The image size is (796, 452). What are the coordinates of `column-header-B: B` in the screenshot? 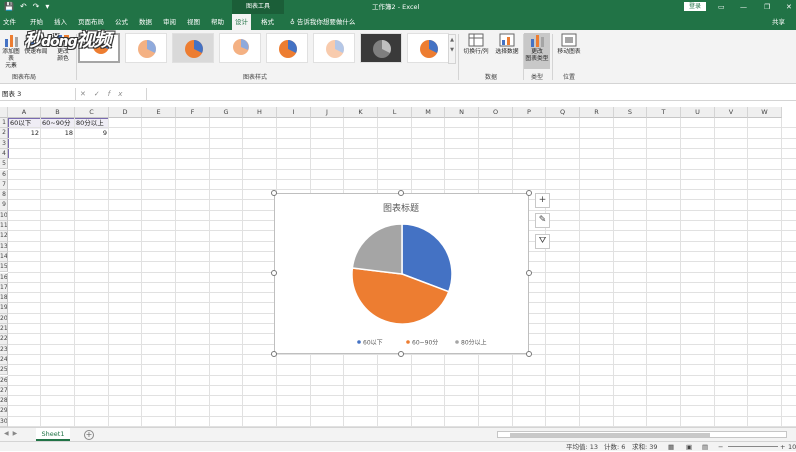 It's located at (58, 112).